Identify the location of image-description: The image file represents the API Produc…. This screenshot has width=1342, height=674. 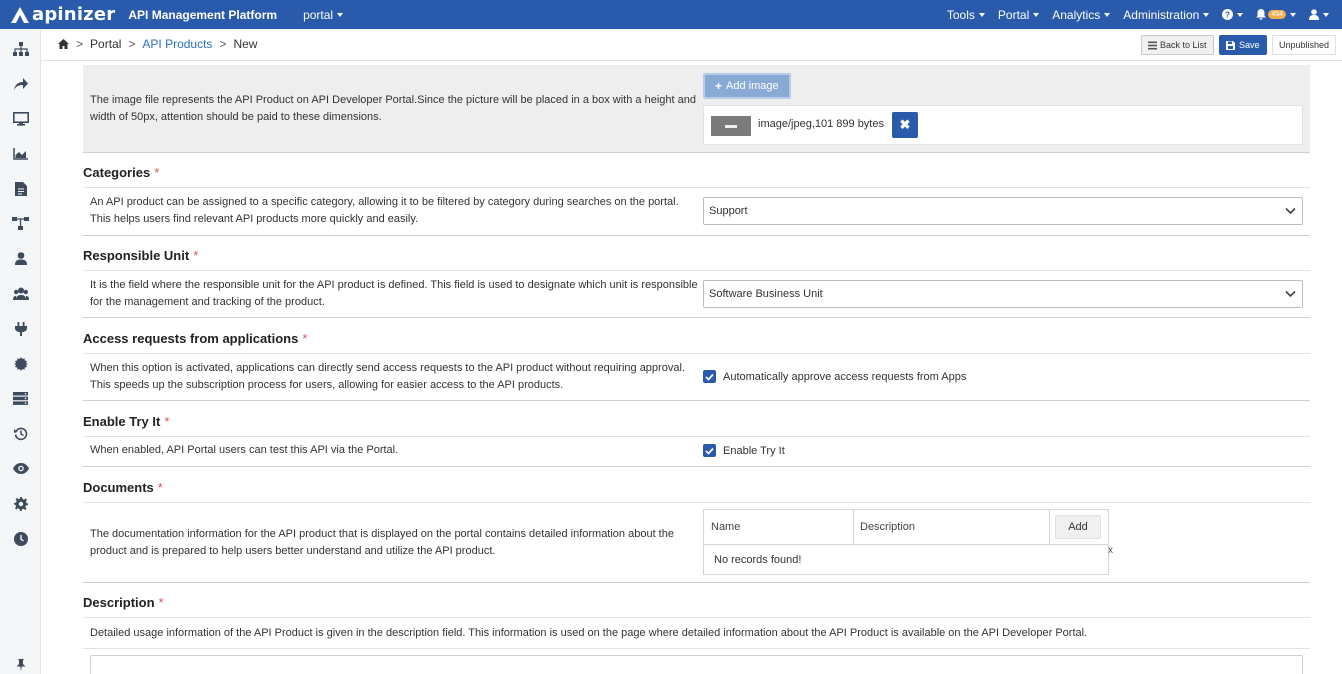
(393, 108).